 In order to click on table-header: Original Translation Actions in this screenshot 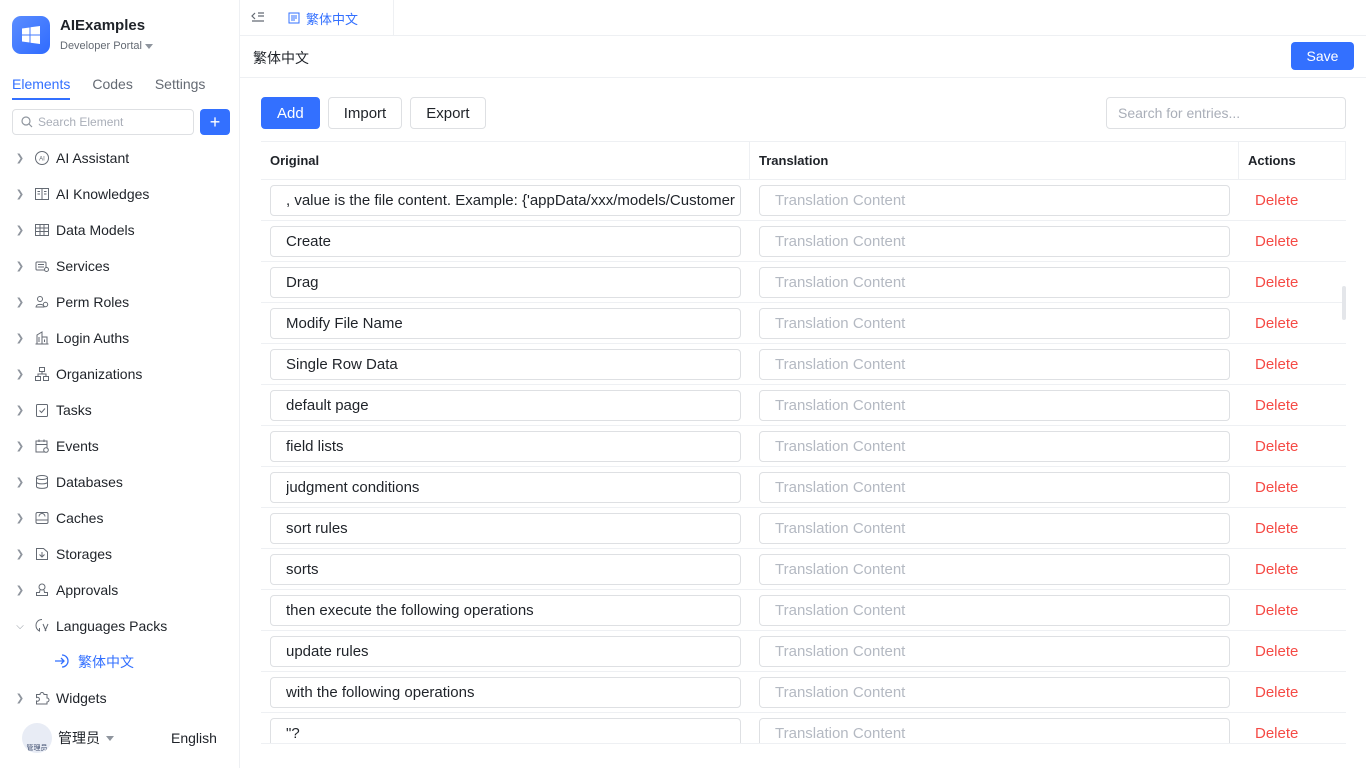, I will do `click(803, 160)`.